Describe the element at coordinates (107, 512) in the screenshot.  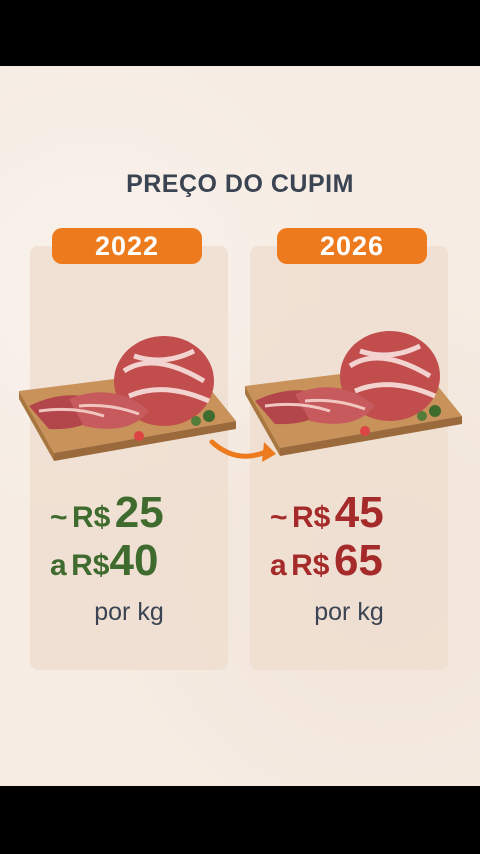
I see `price-min-2022: ~ R$ 25` at that location.